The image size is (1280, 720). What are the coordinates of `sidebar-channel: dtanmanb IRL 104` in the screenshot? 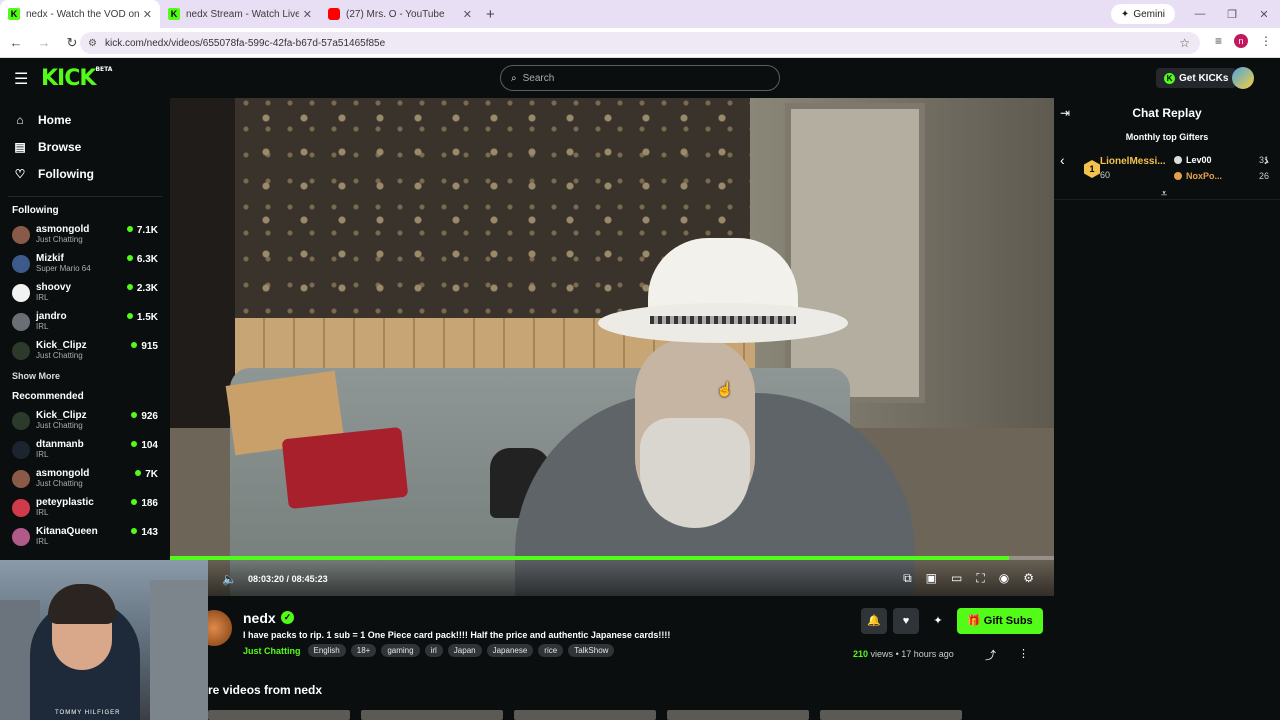 It's located at (85, 451).